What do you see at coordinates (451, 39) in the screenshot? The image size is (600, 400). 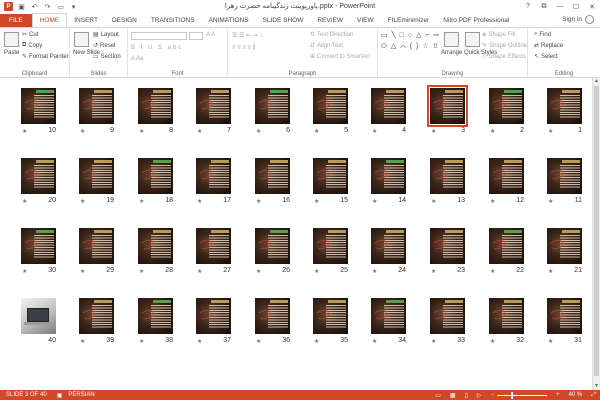 I see `arrange-icon` at bounding box center [451, 39].